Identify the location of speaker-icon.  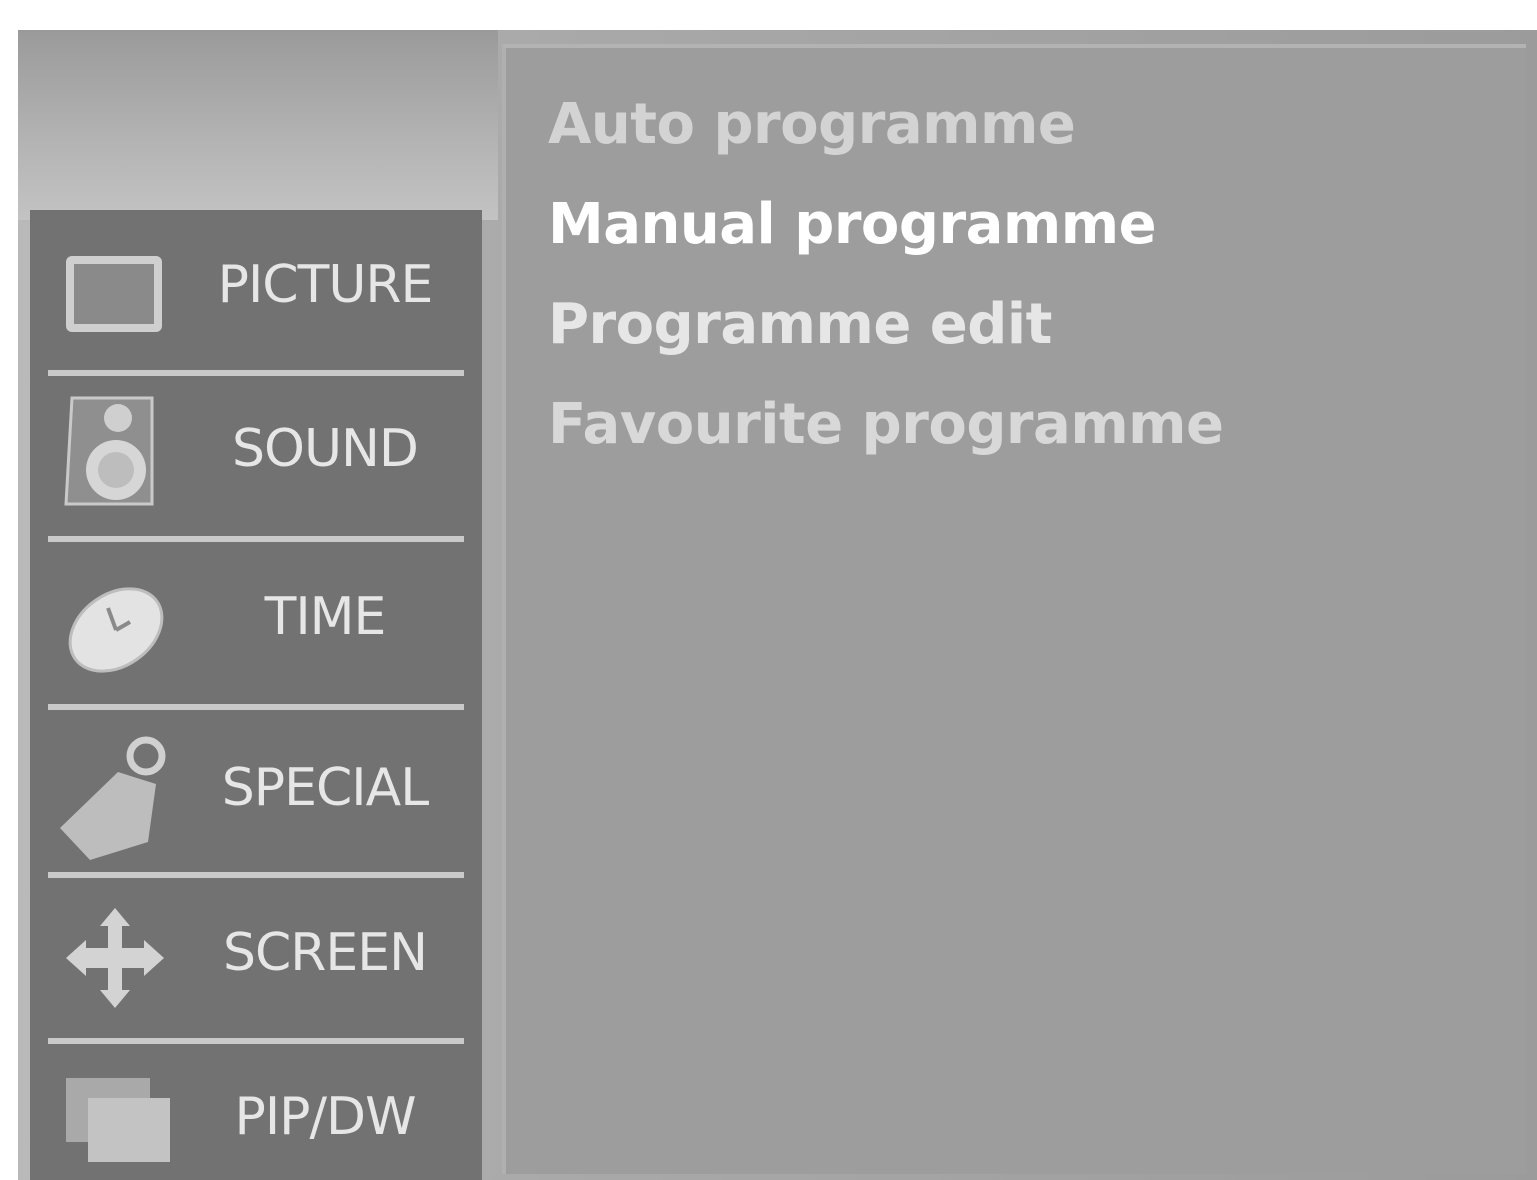
(115, 451).